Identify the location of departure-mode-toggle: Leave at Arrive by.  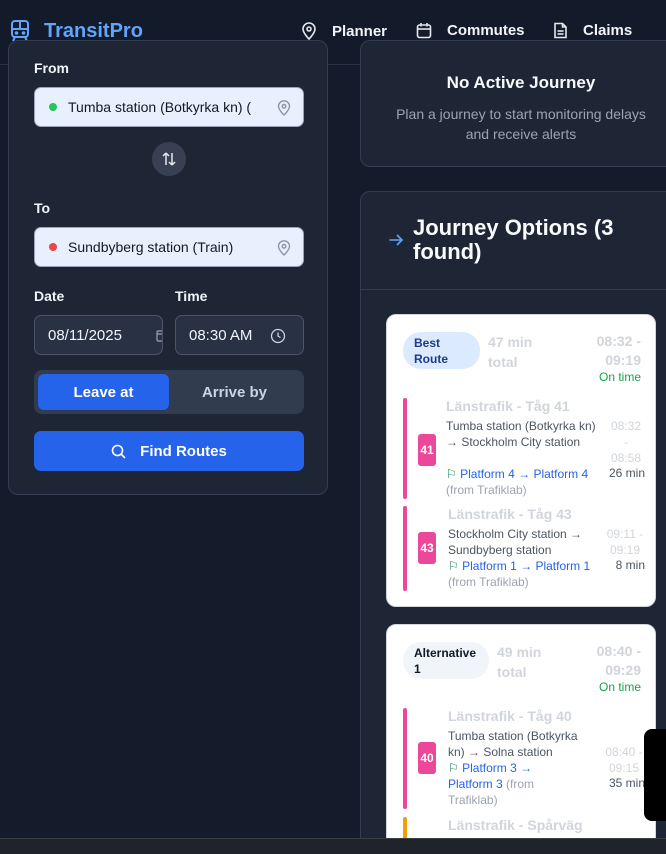
(169, 392).